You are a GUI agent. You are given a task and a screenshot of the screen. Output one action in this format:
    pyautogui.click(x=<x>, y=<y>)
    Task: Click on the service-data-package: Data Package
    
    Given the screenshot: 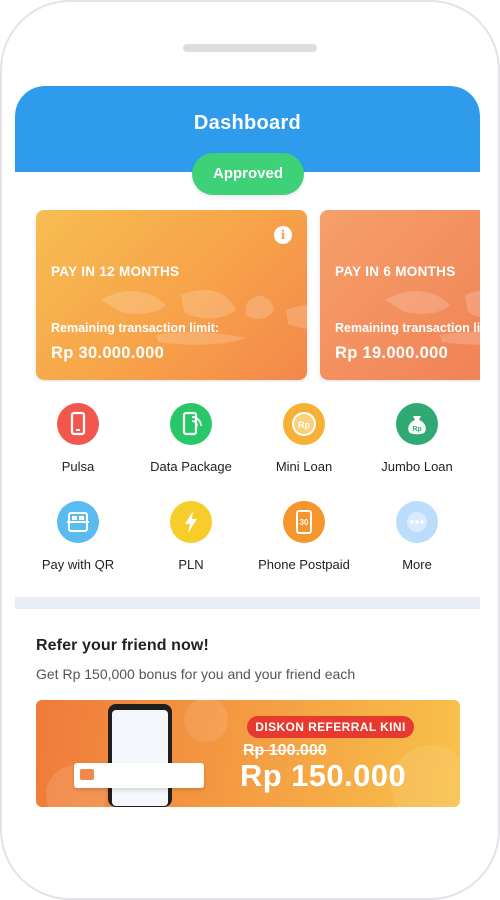 What is the action you would take?
    pyautogui.click(x=191, y=438)
    